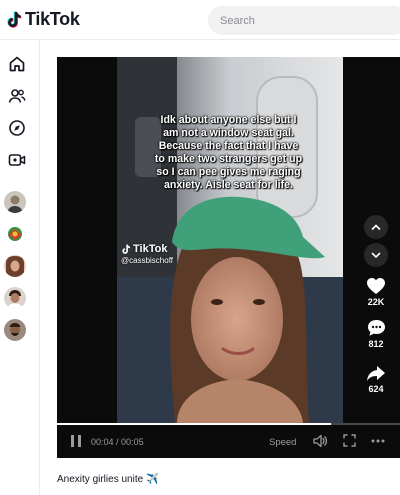  I want to click on top-bar: TikTok, so click(200, 20).